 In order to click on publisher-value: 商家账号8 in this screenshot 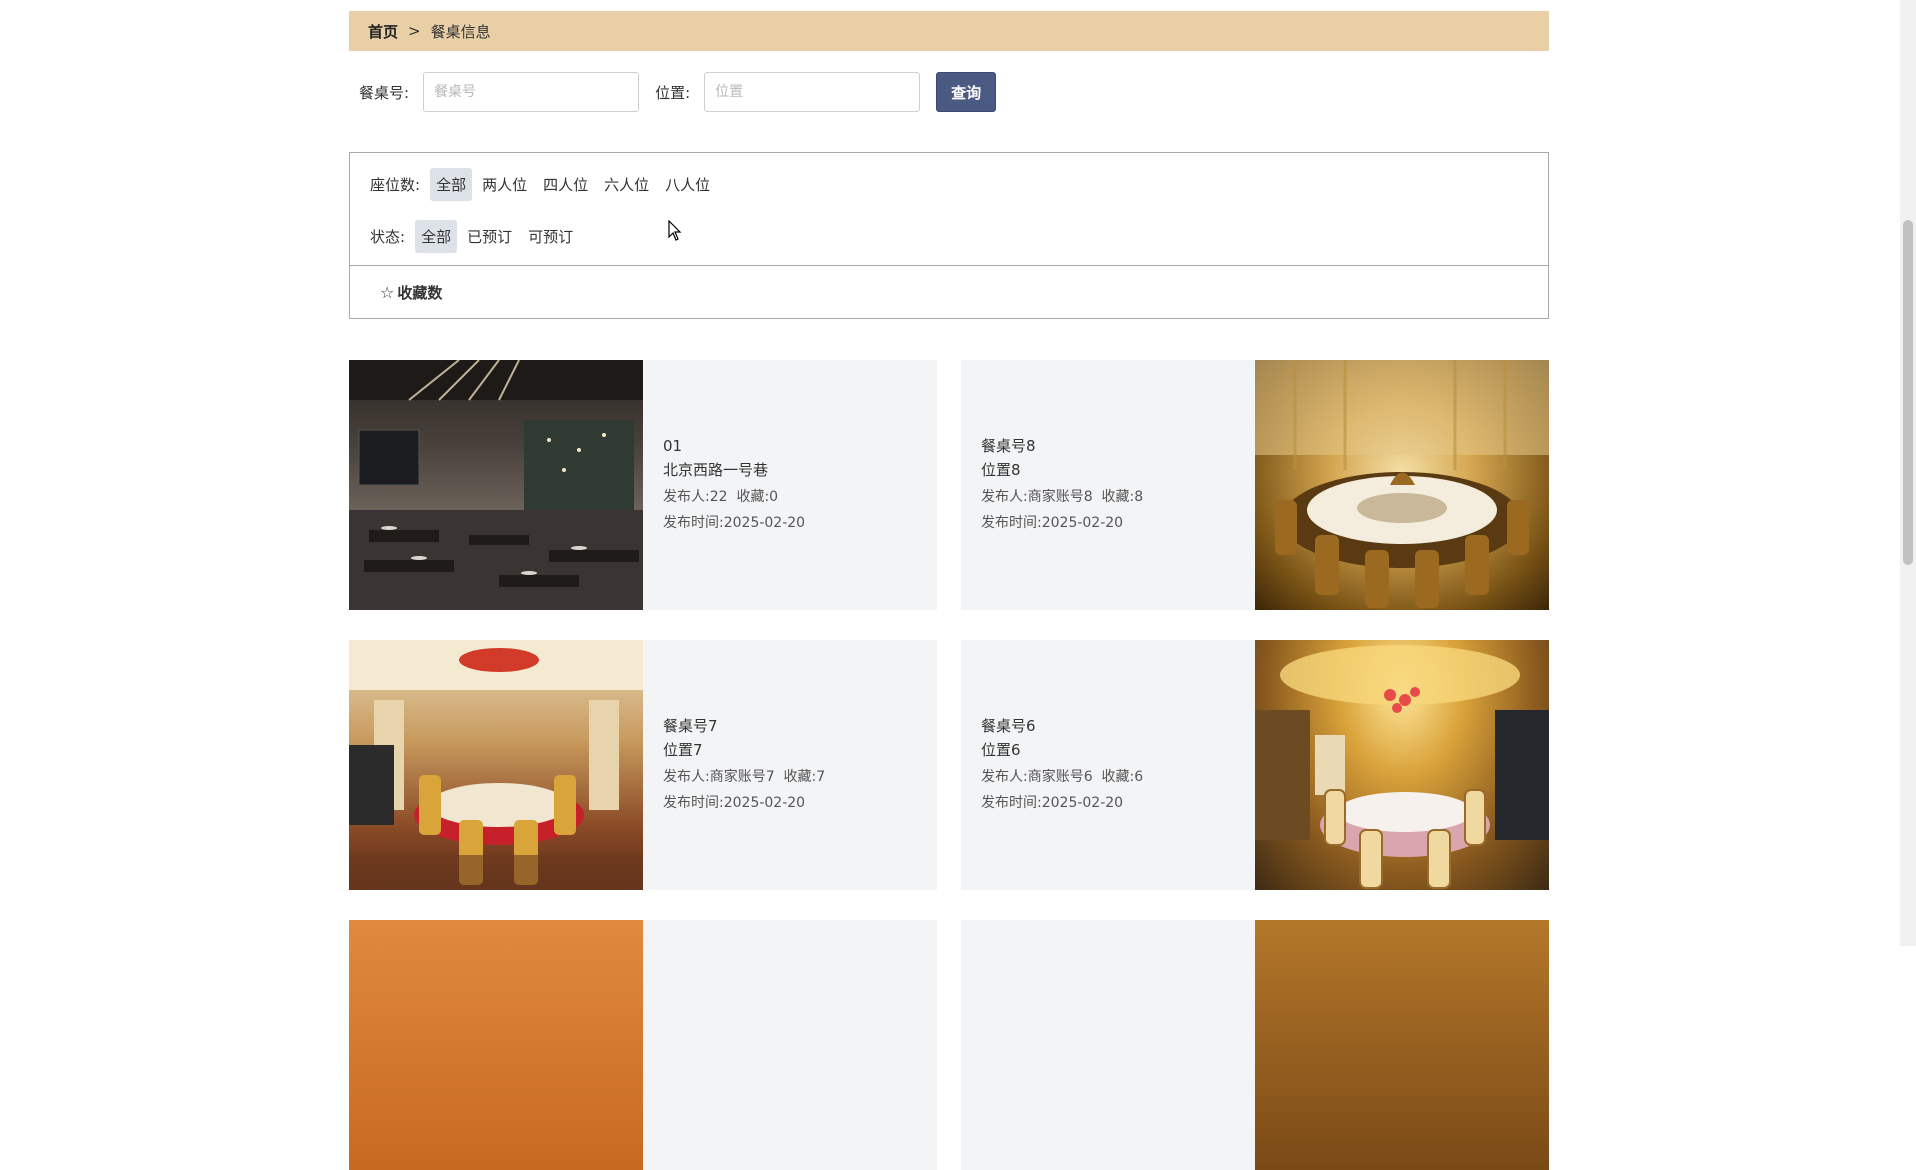, I will do `click(1060, 497)`.